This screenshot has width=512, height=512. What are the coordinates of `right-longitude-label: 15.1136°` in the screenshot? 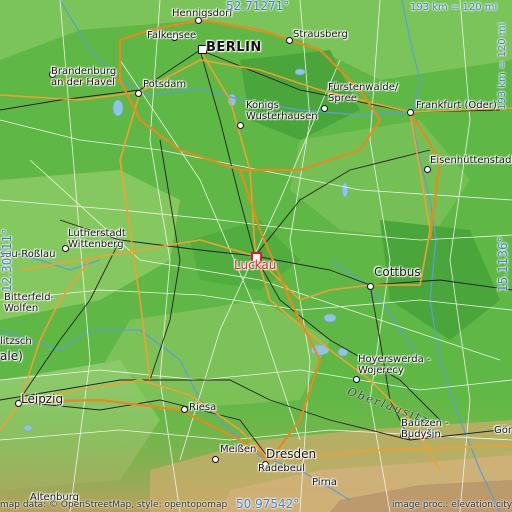 It's located at (503, 264).